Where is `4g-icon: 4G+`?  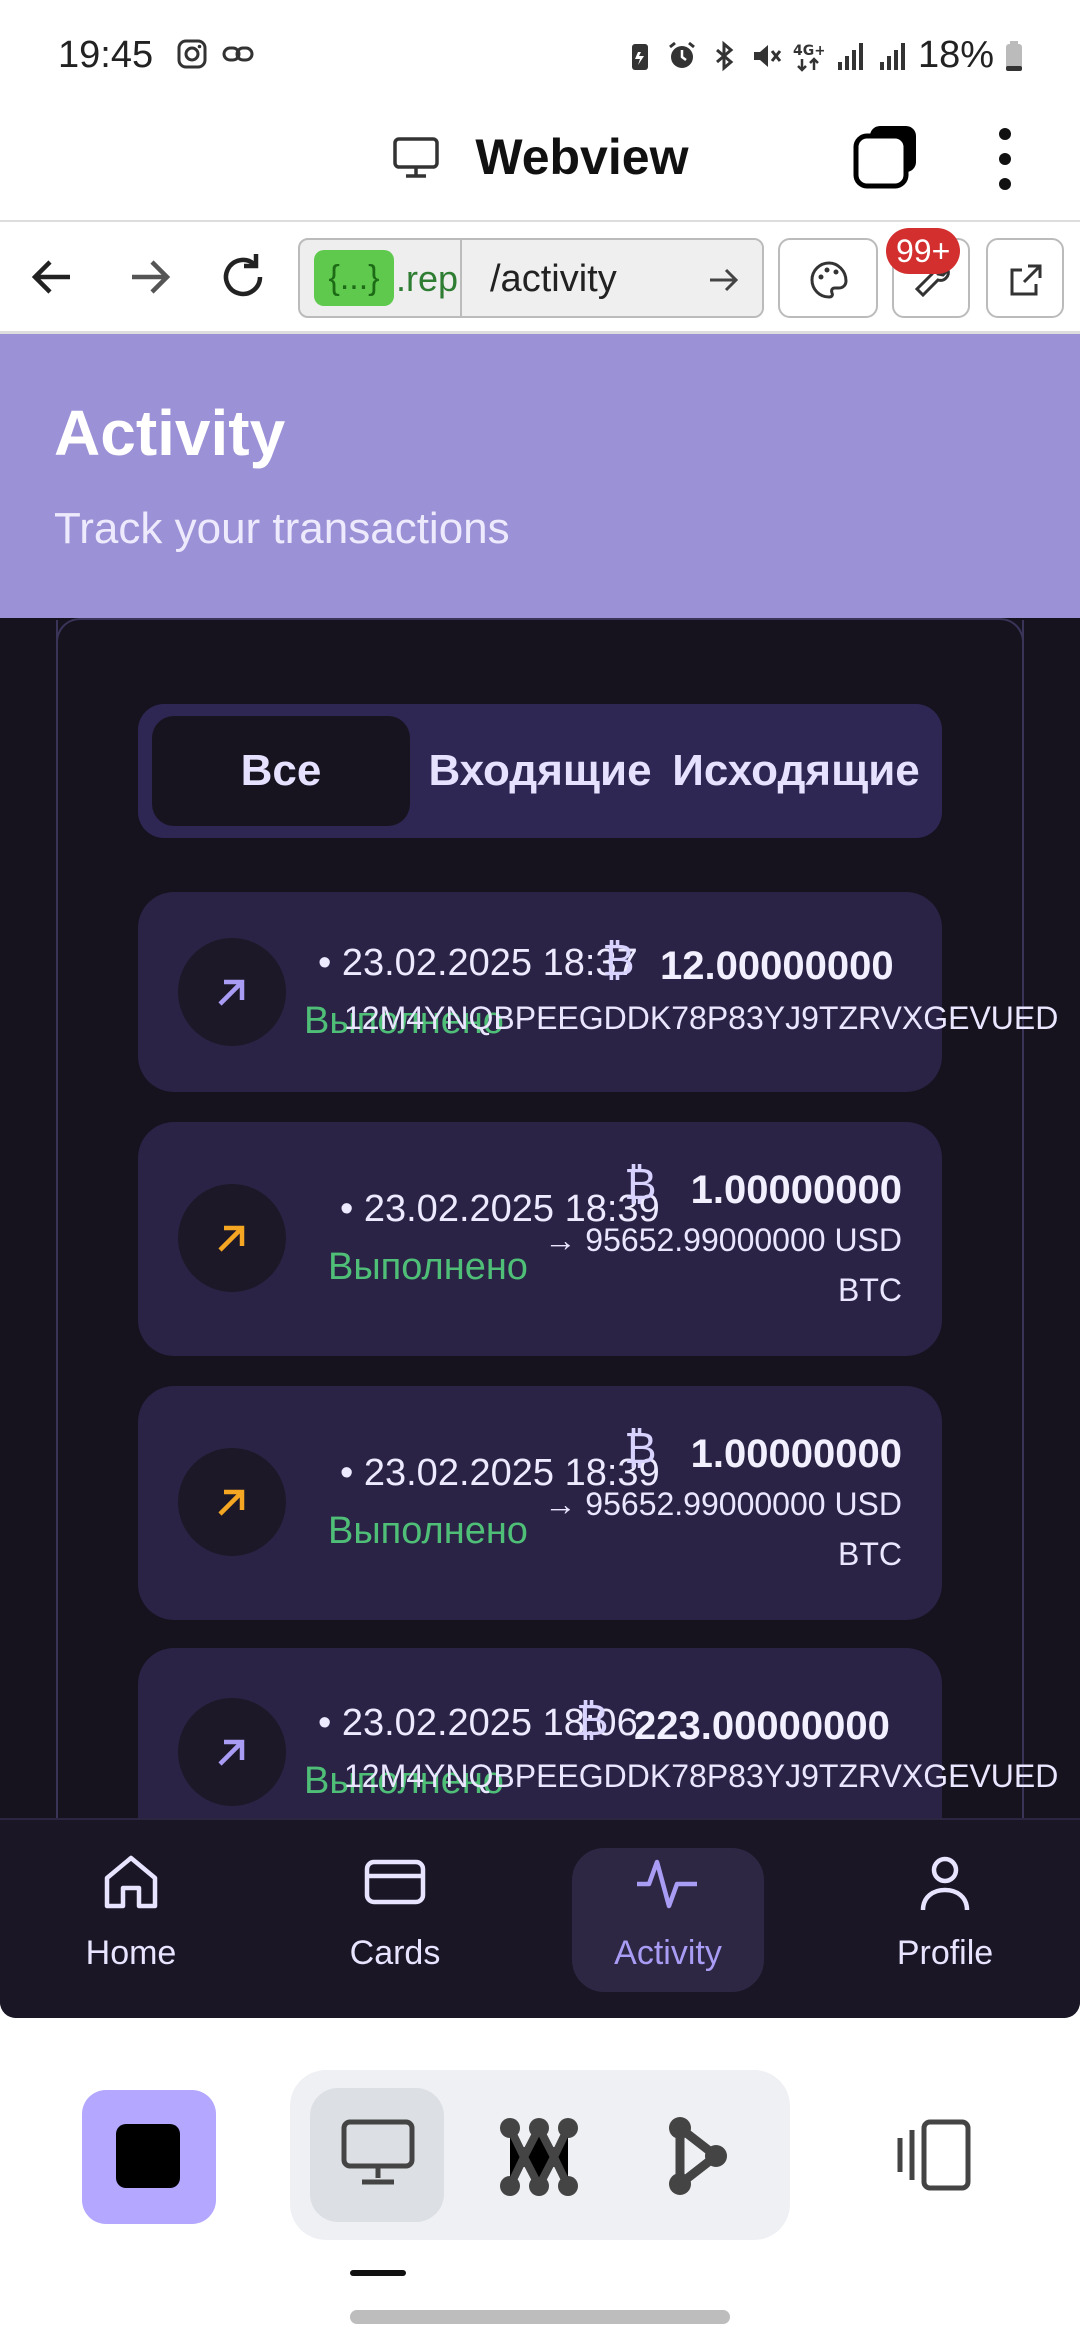 4g-icon: 4G+ is located at coordinates (808, 57).